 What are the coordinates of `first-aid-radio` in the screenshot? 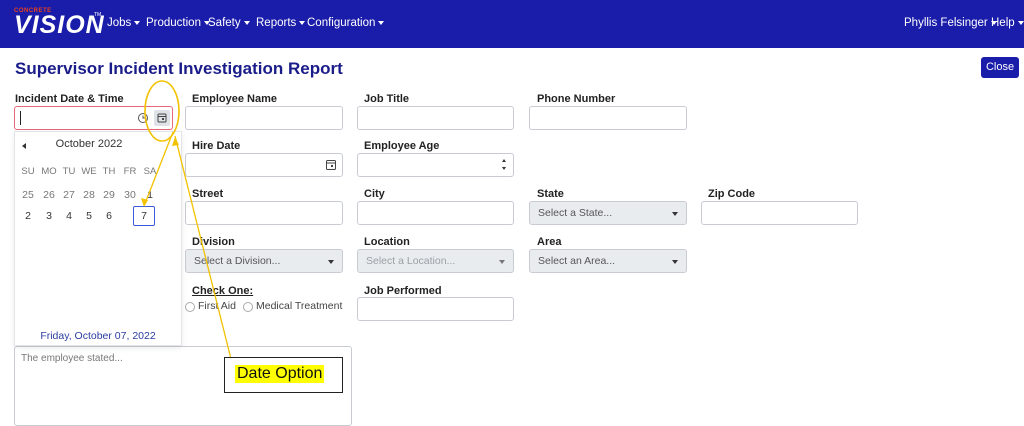 It's located at (190, 307).